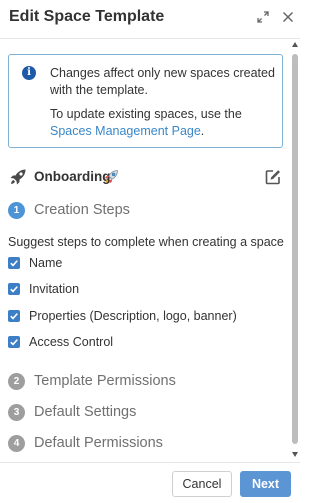 The width and height of the screenshot is (320, 503). What do you see at coordinates (145, 263) in the screenshot?
I see `option-name: Name` at bounding box center [145, 263].